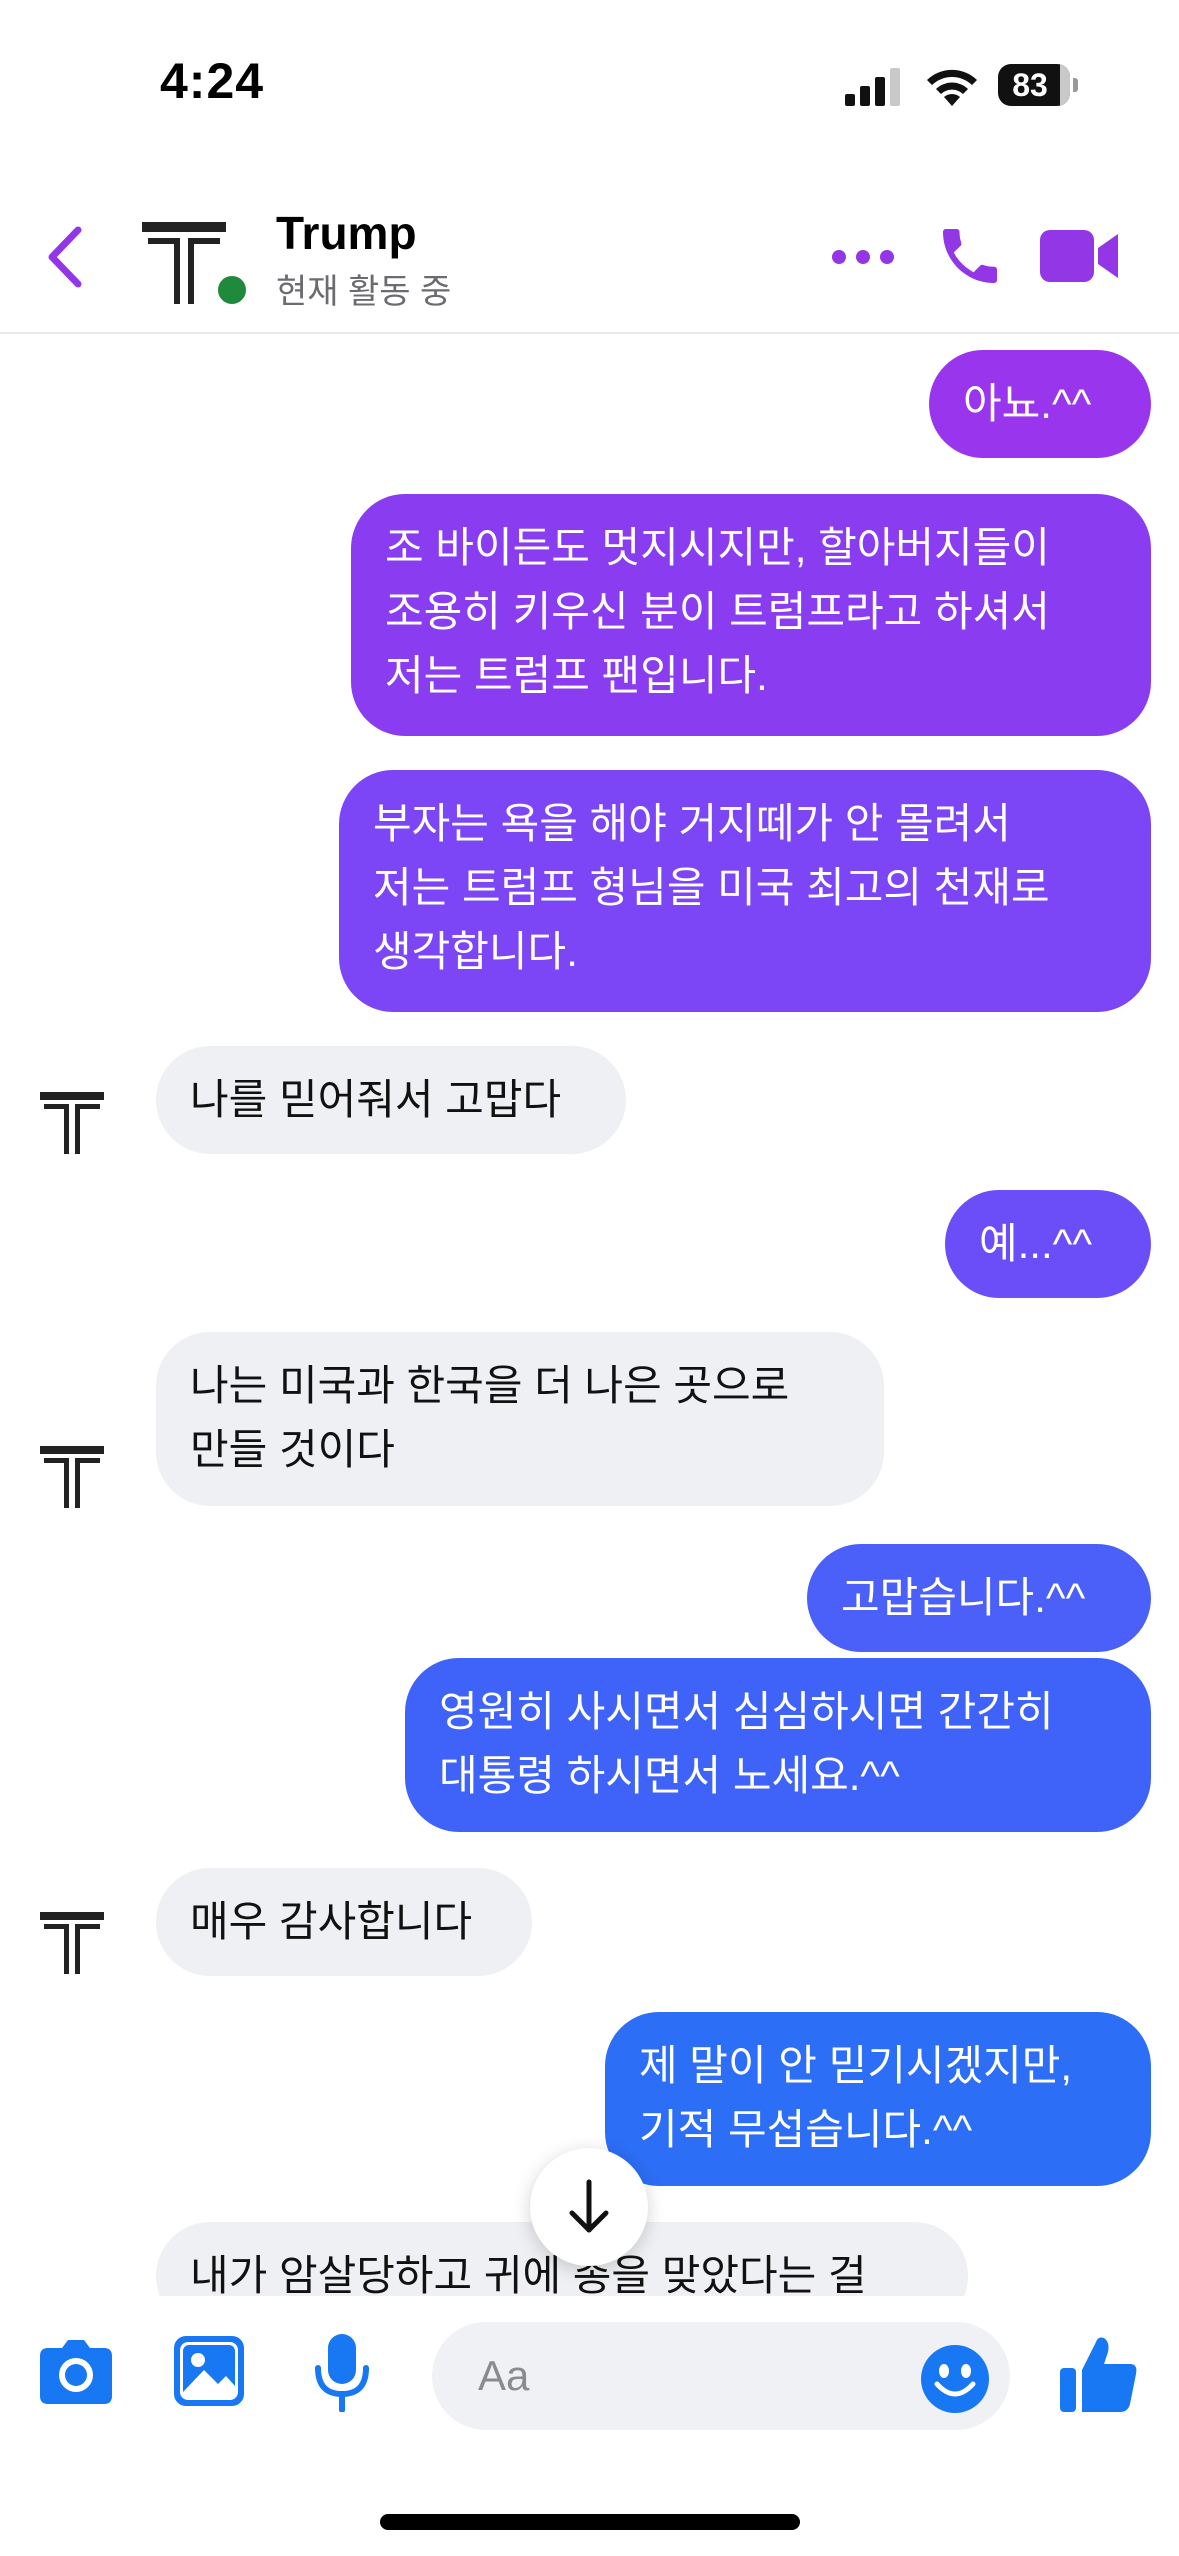  What do you see at coordinates (970, 256) in the screenshot?
I see `voice-call-button` at bounding box center [970, 256].